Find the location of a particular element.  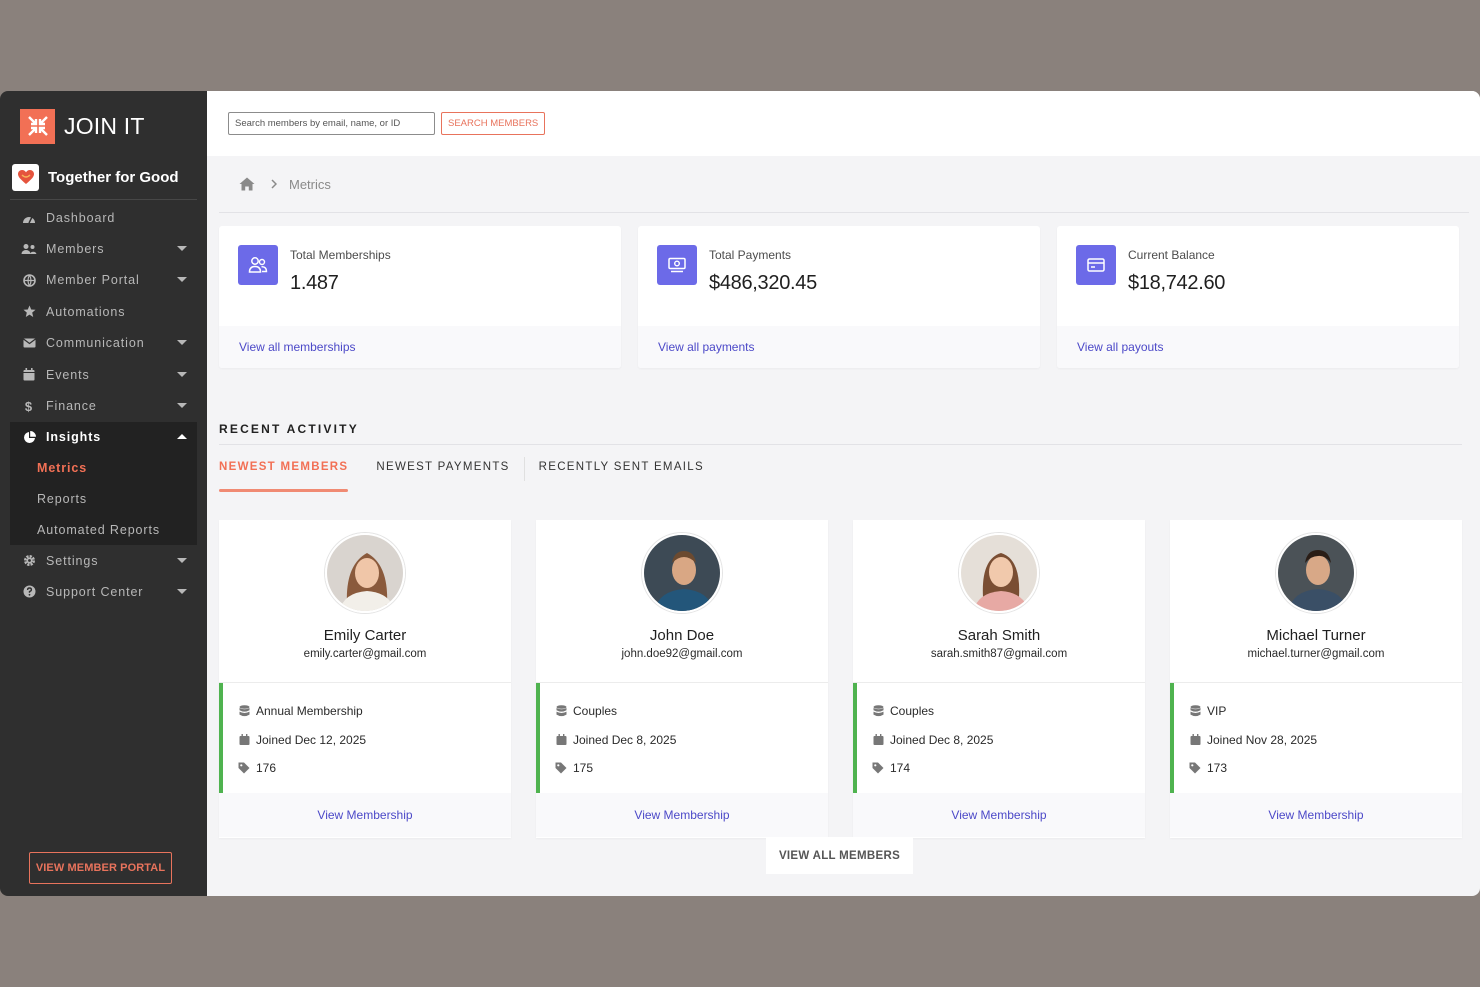

brand: JOIN IT is located at coordinates (103, 126).